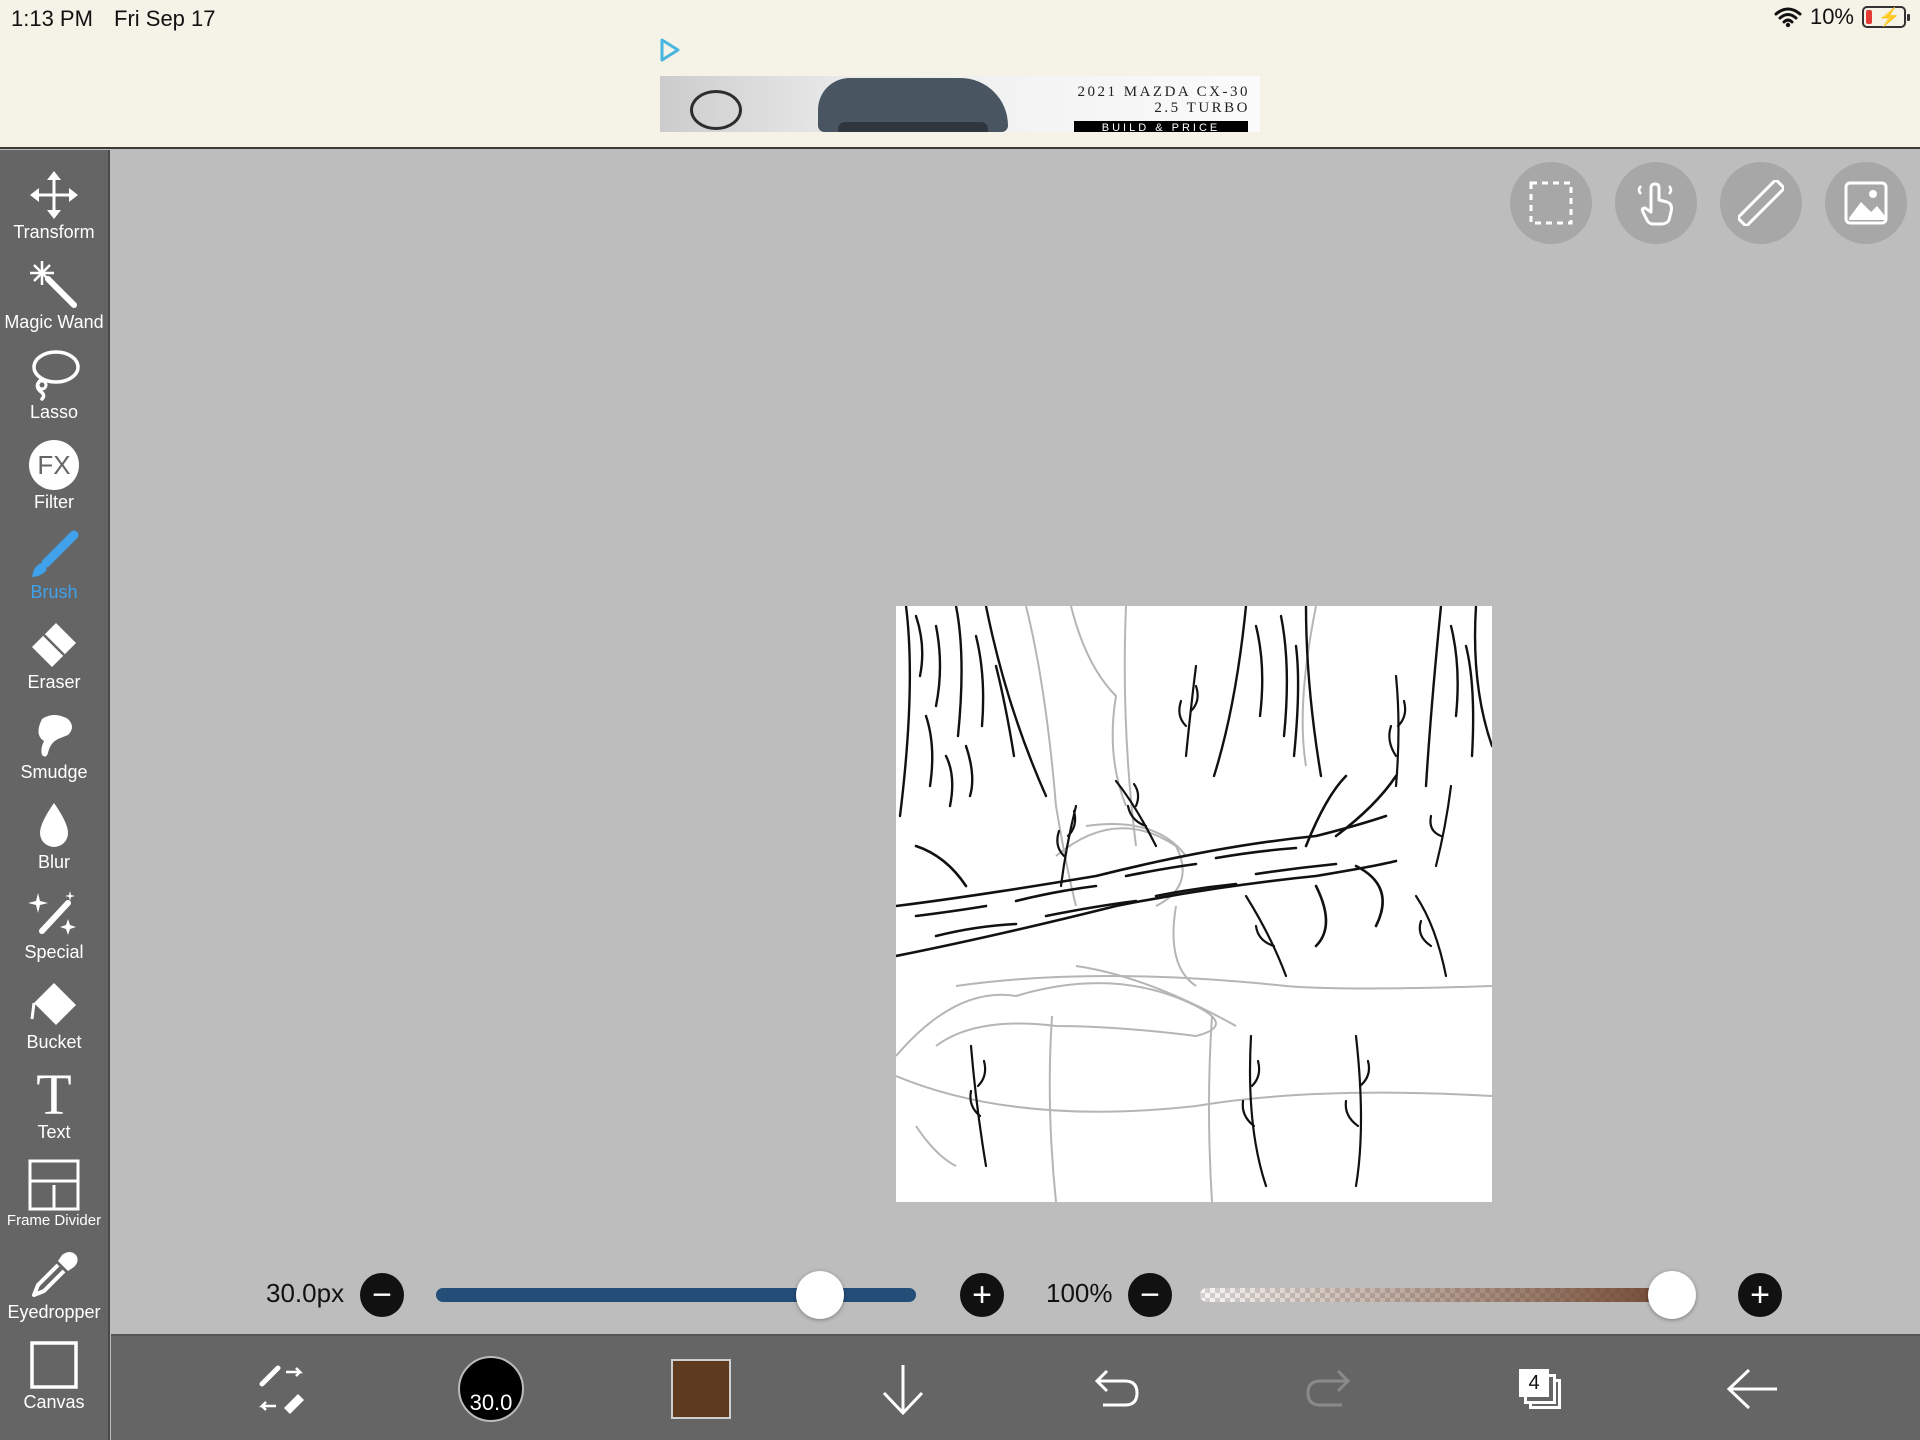 The width and height of the screenshot is (1920, 1440). Describe the element at coordinates (54, 322) in the screenshot. I see `tool-label: Magic Wand` at that location.